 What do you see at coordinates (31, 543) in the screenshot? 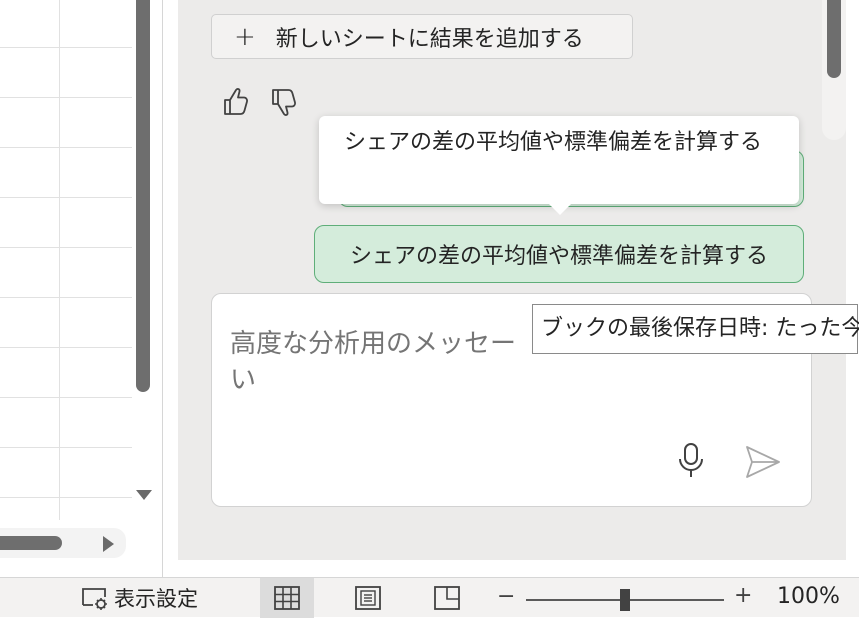
I see `horizontal-scroll-thumb` at bounding box center [31, 543].